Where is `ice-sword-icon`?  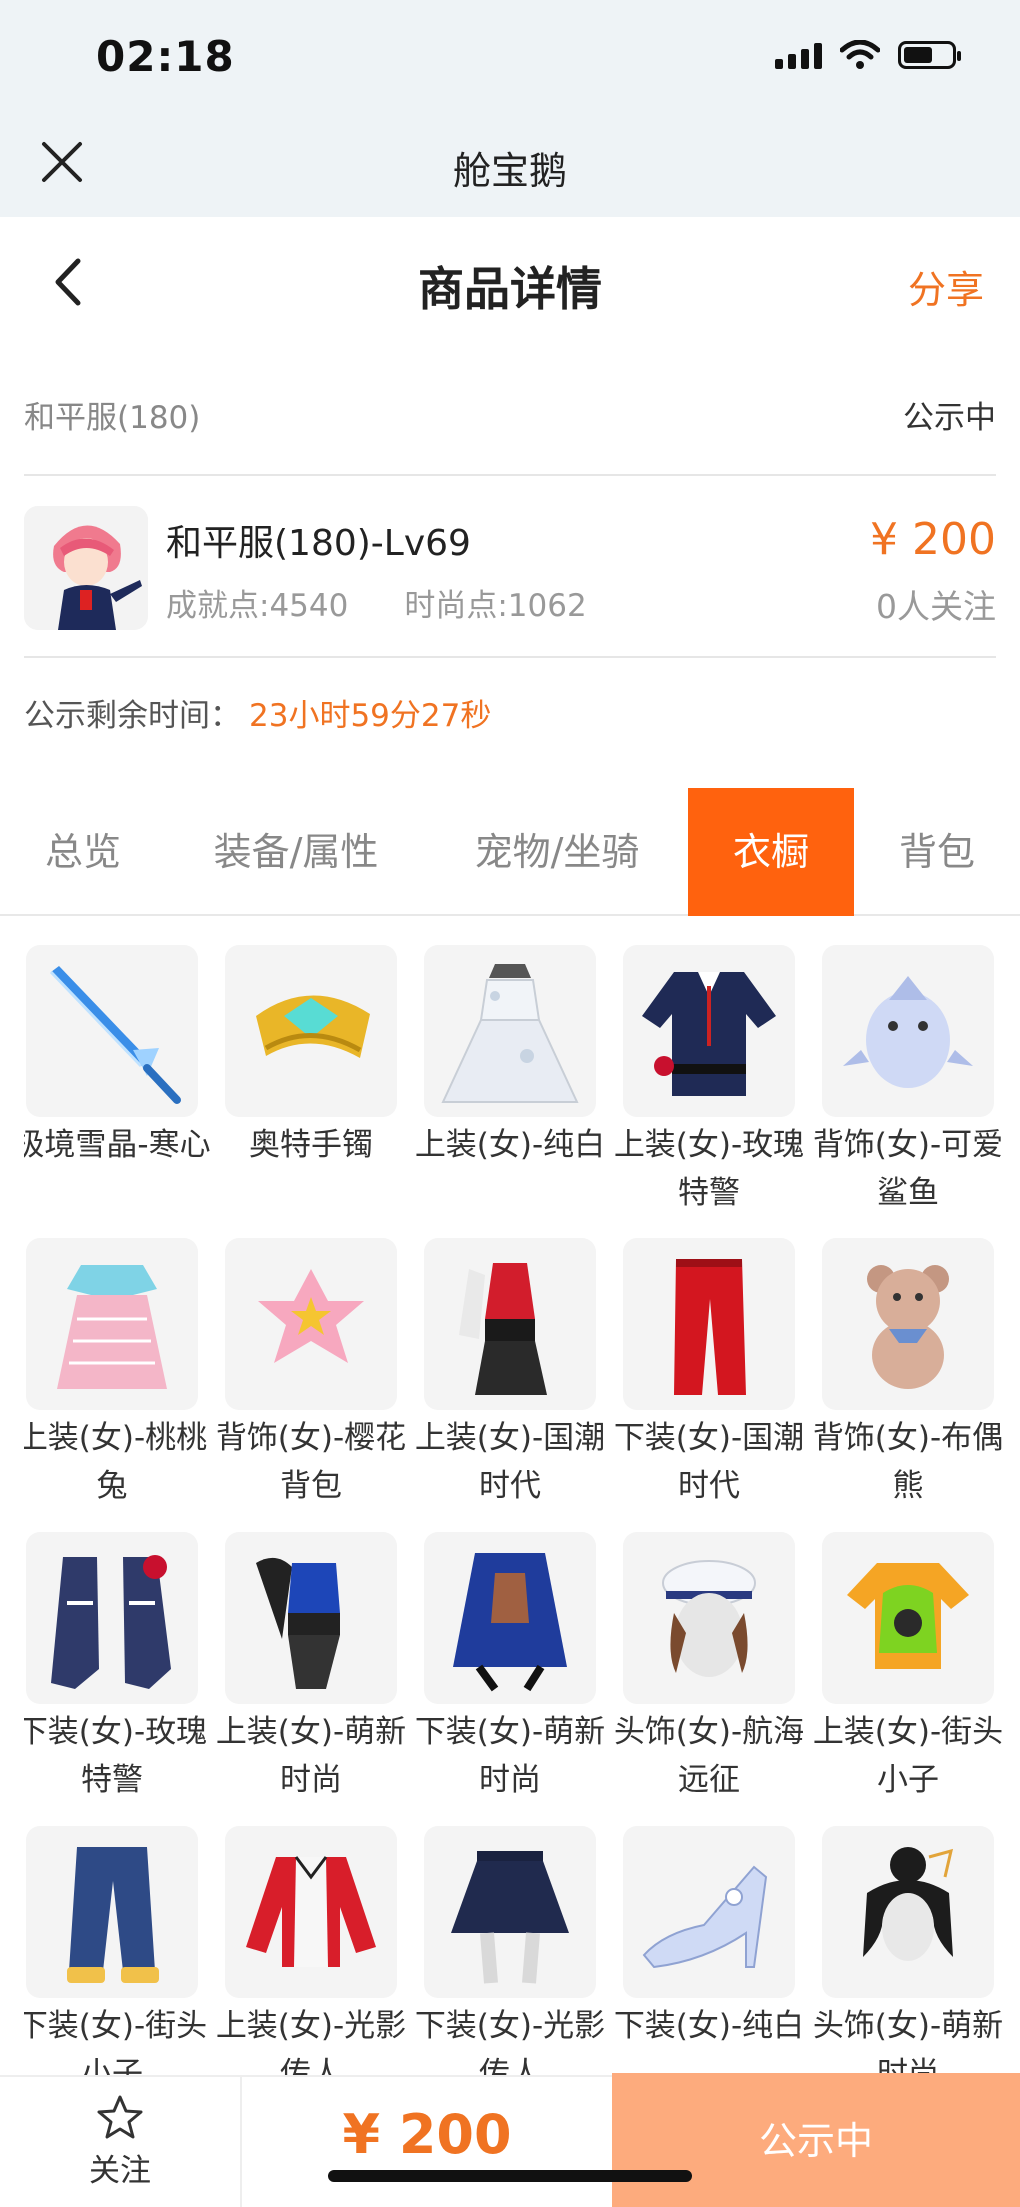
ice-sword-icon is located at coordinates (112, 1031).